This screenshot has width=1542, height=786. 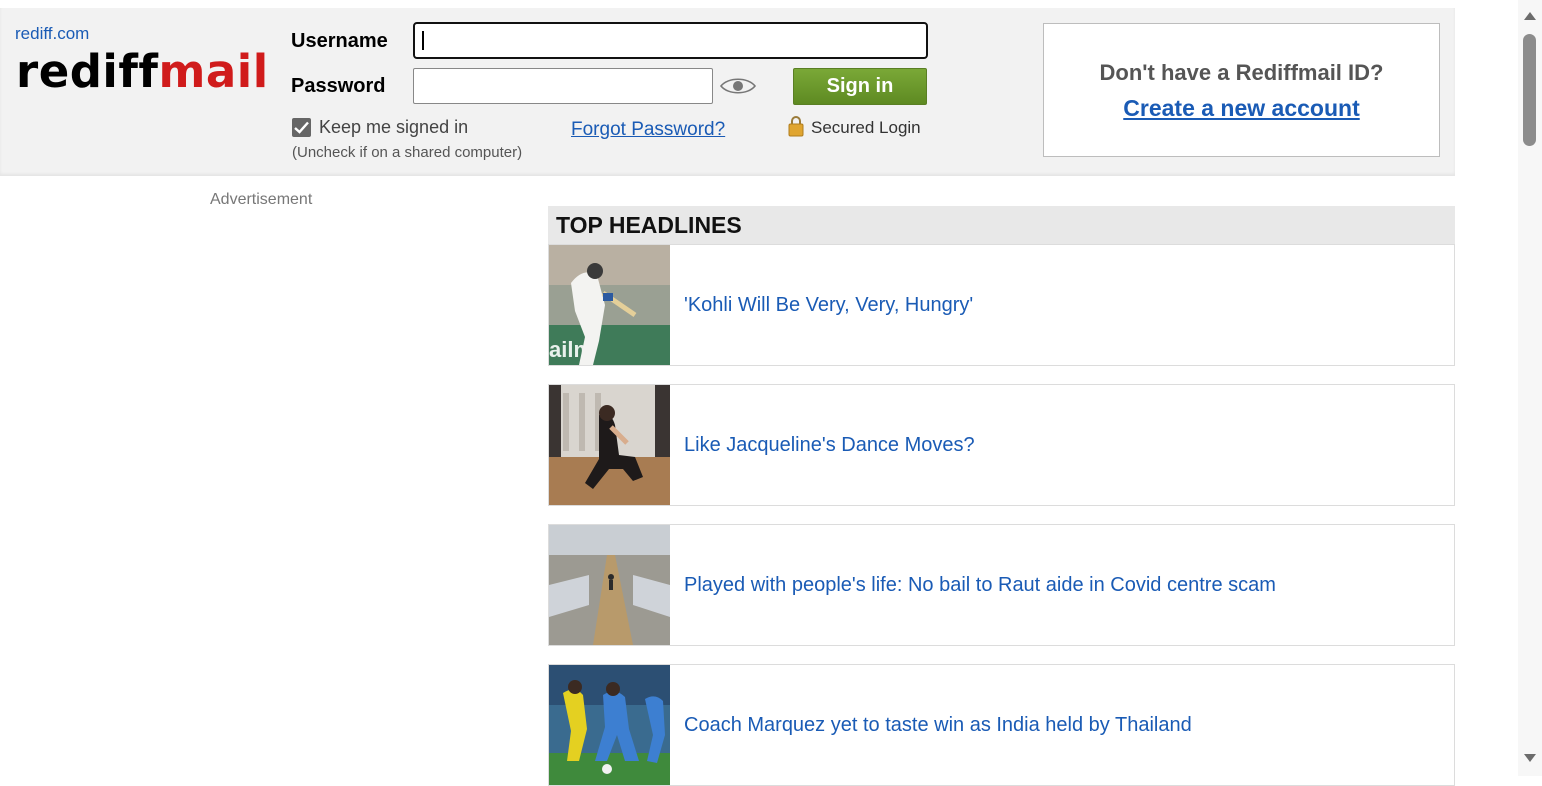 What do you see at coordinates (609, 305) in the screenshot?
I see `cricket-batsman-image: ailm` at bounding box center [609, 305].